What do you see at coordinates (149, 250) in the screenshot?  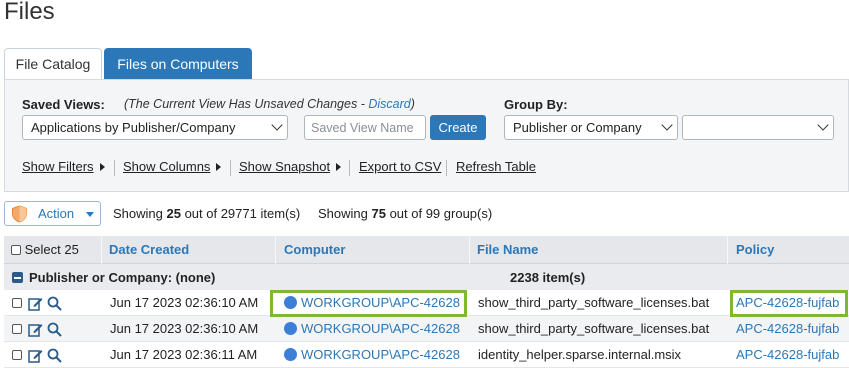 I see `date-created-header: Date Created` at bounding box center [149, 250].